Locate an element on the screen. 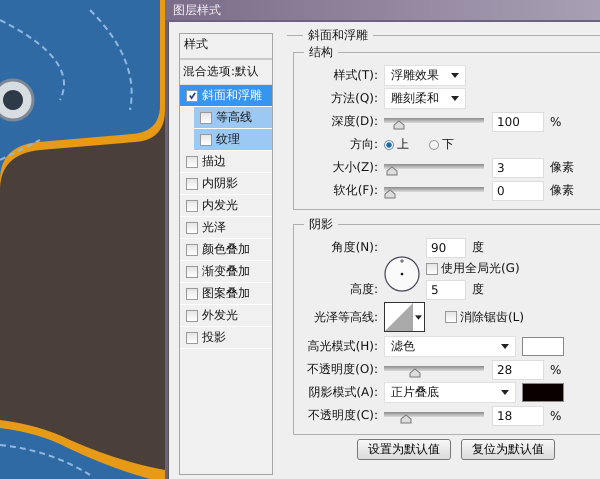  dropdown: 浮雕效果 is located at coordinates (425, 75).